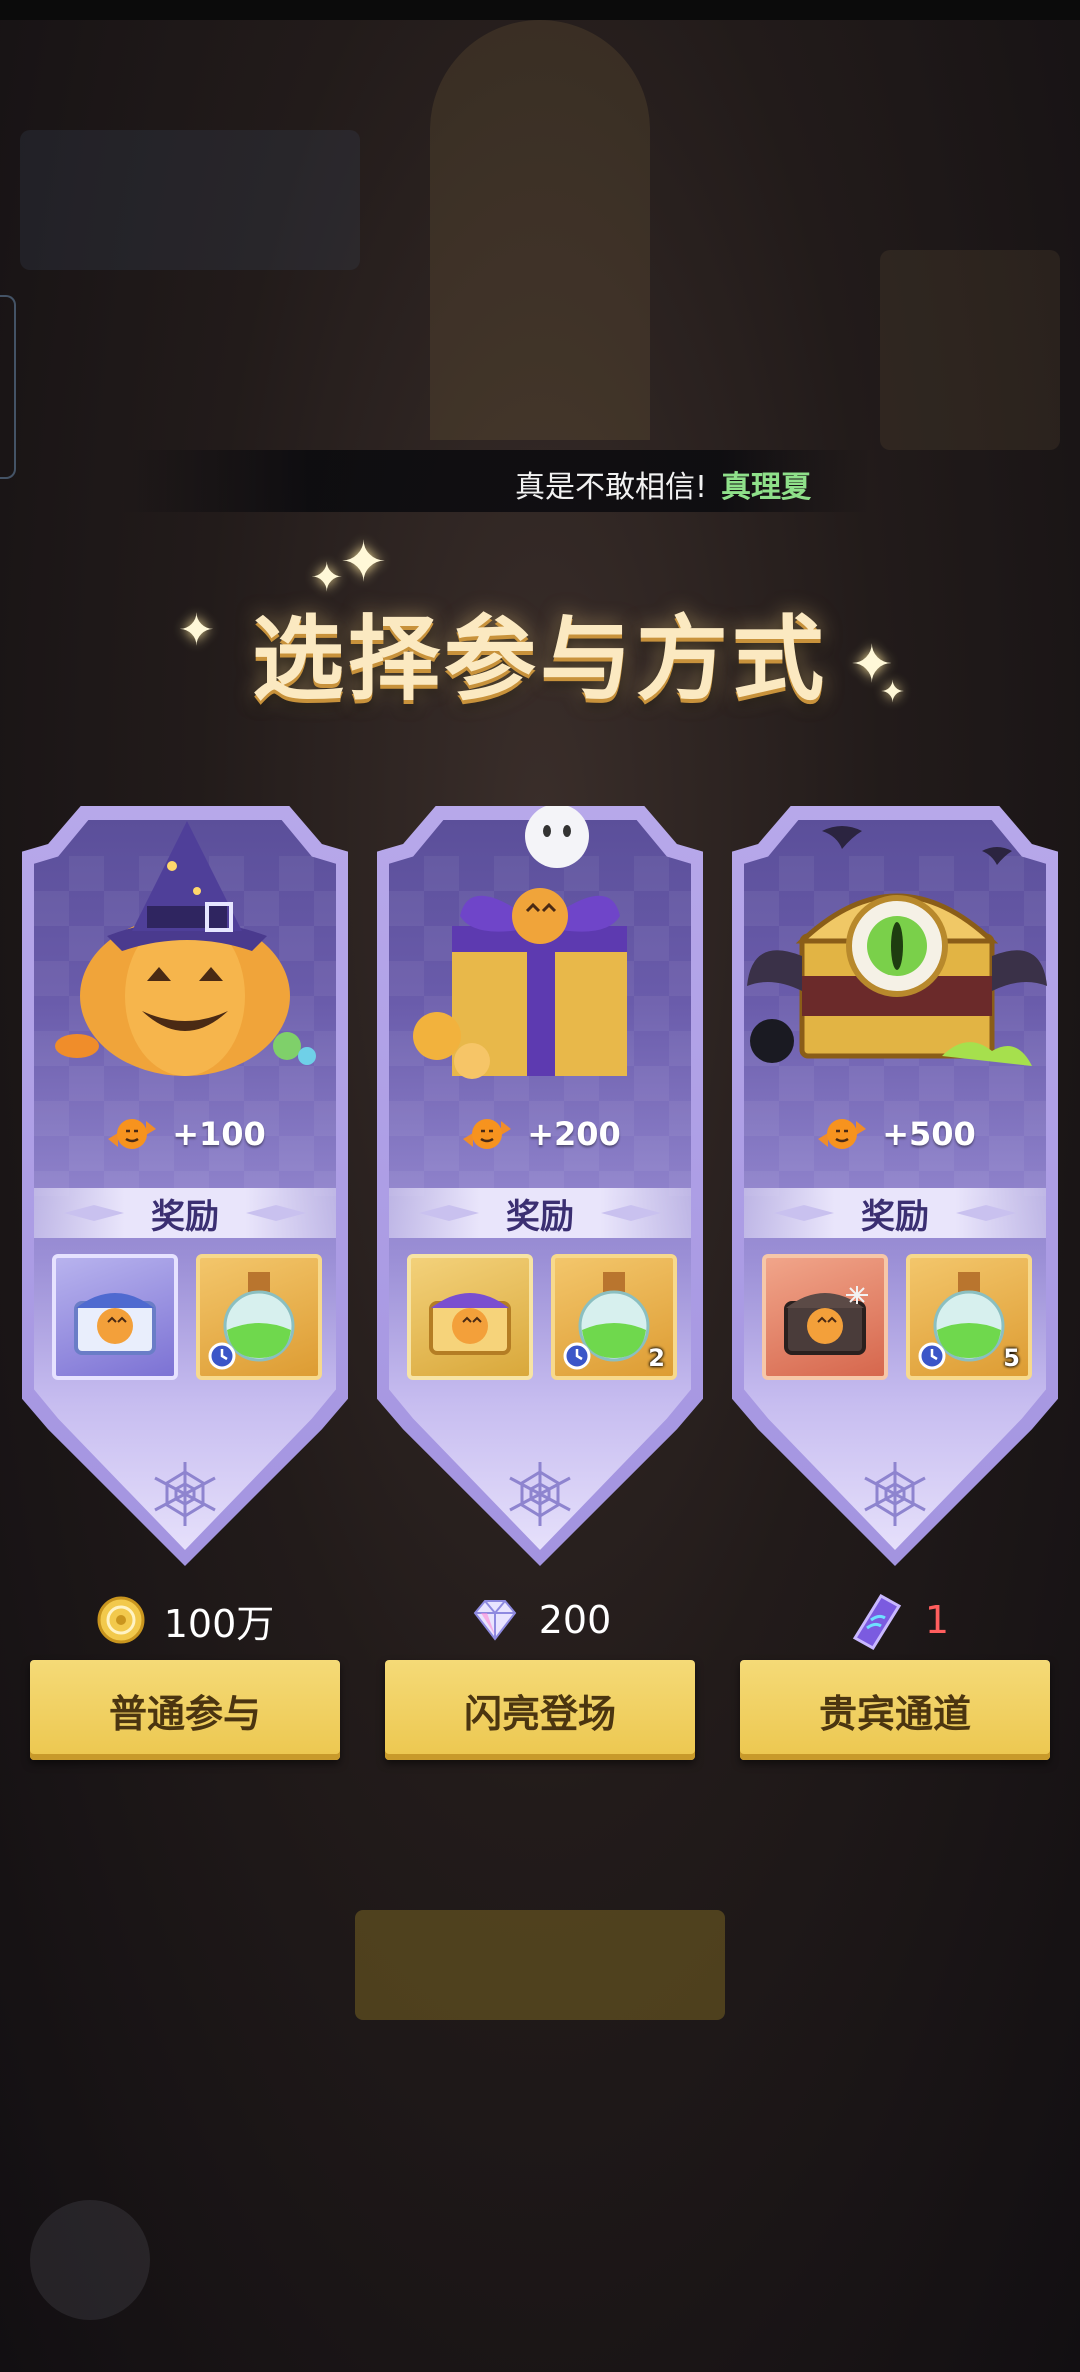  I want to click on candy-bonus-row: +200, so click(540, 1134).